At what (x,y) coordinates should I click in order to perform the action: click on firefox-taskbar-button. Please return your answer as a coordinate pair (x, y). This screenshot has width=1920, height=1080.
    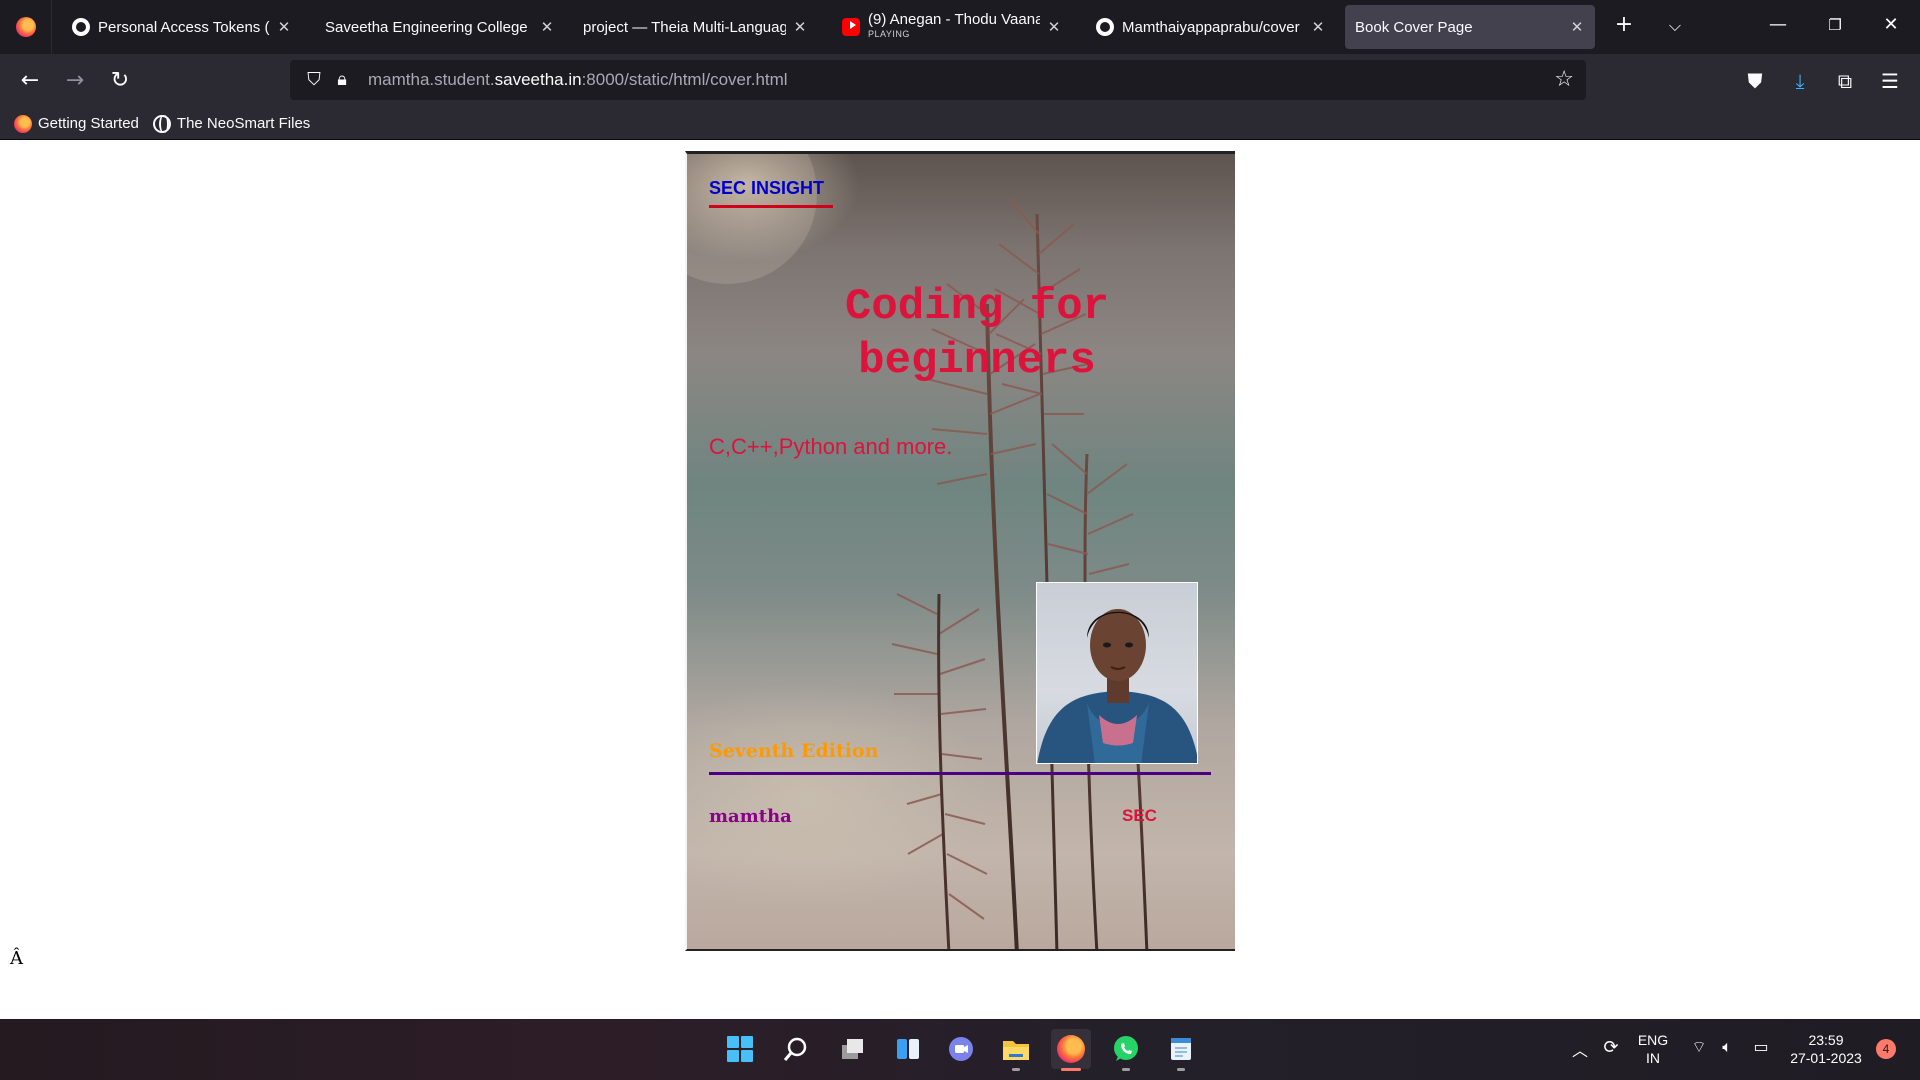
    Looking at the image, I should click on (1071, 1050).